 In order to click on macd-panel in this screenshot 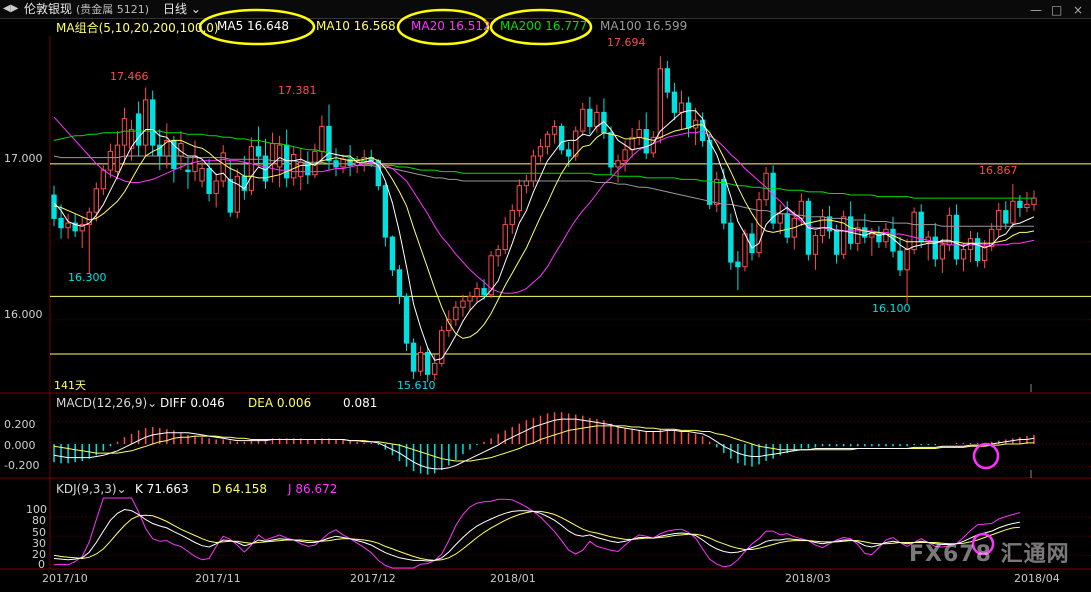, I will do `click(570, 443)`.